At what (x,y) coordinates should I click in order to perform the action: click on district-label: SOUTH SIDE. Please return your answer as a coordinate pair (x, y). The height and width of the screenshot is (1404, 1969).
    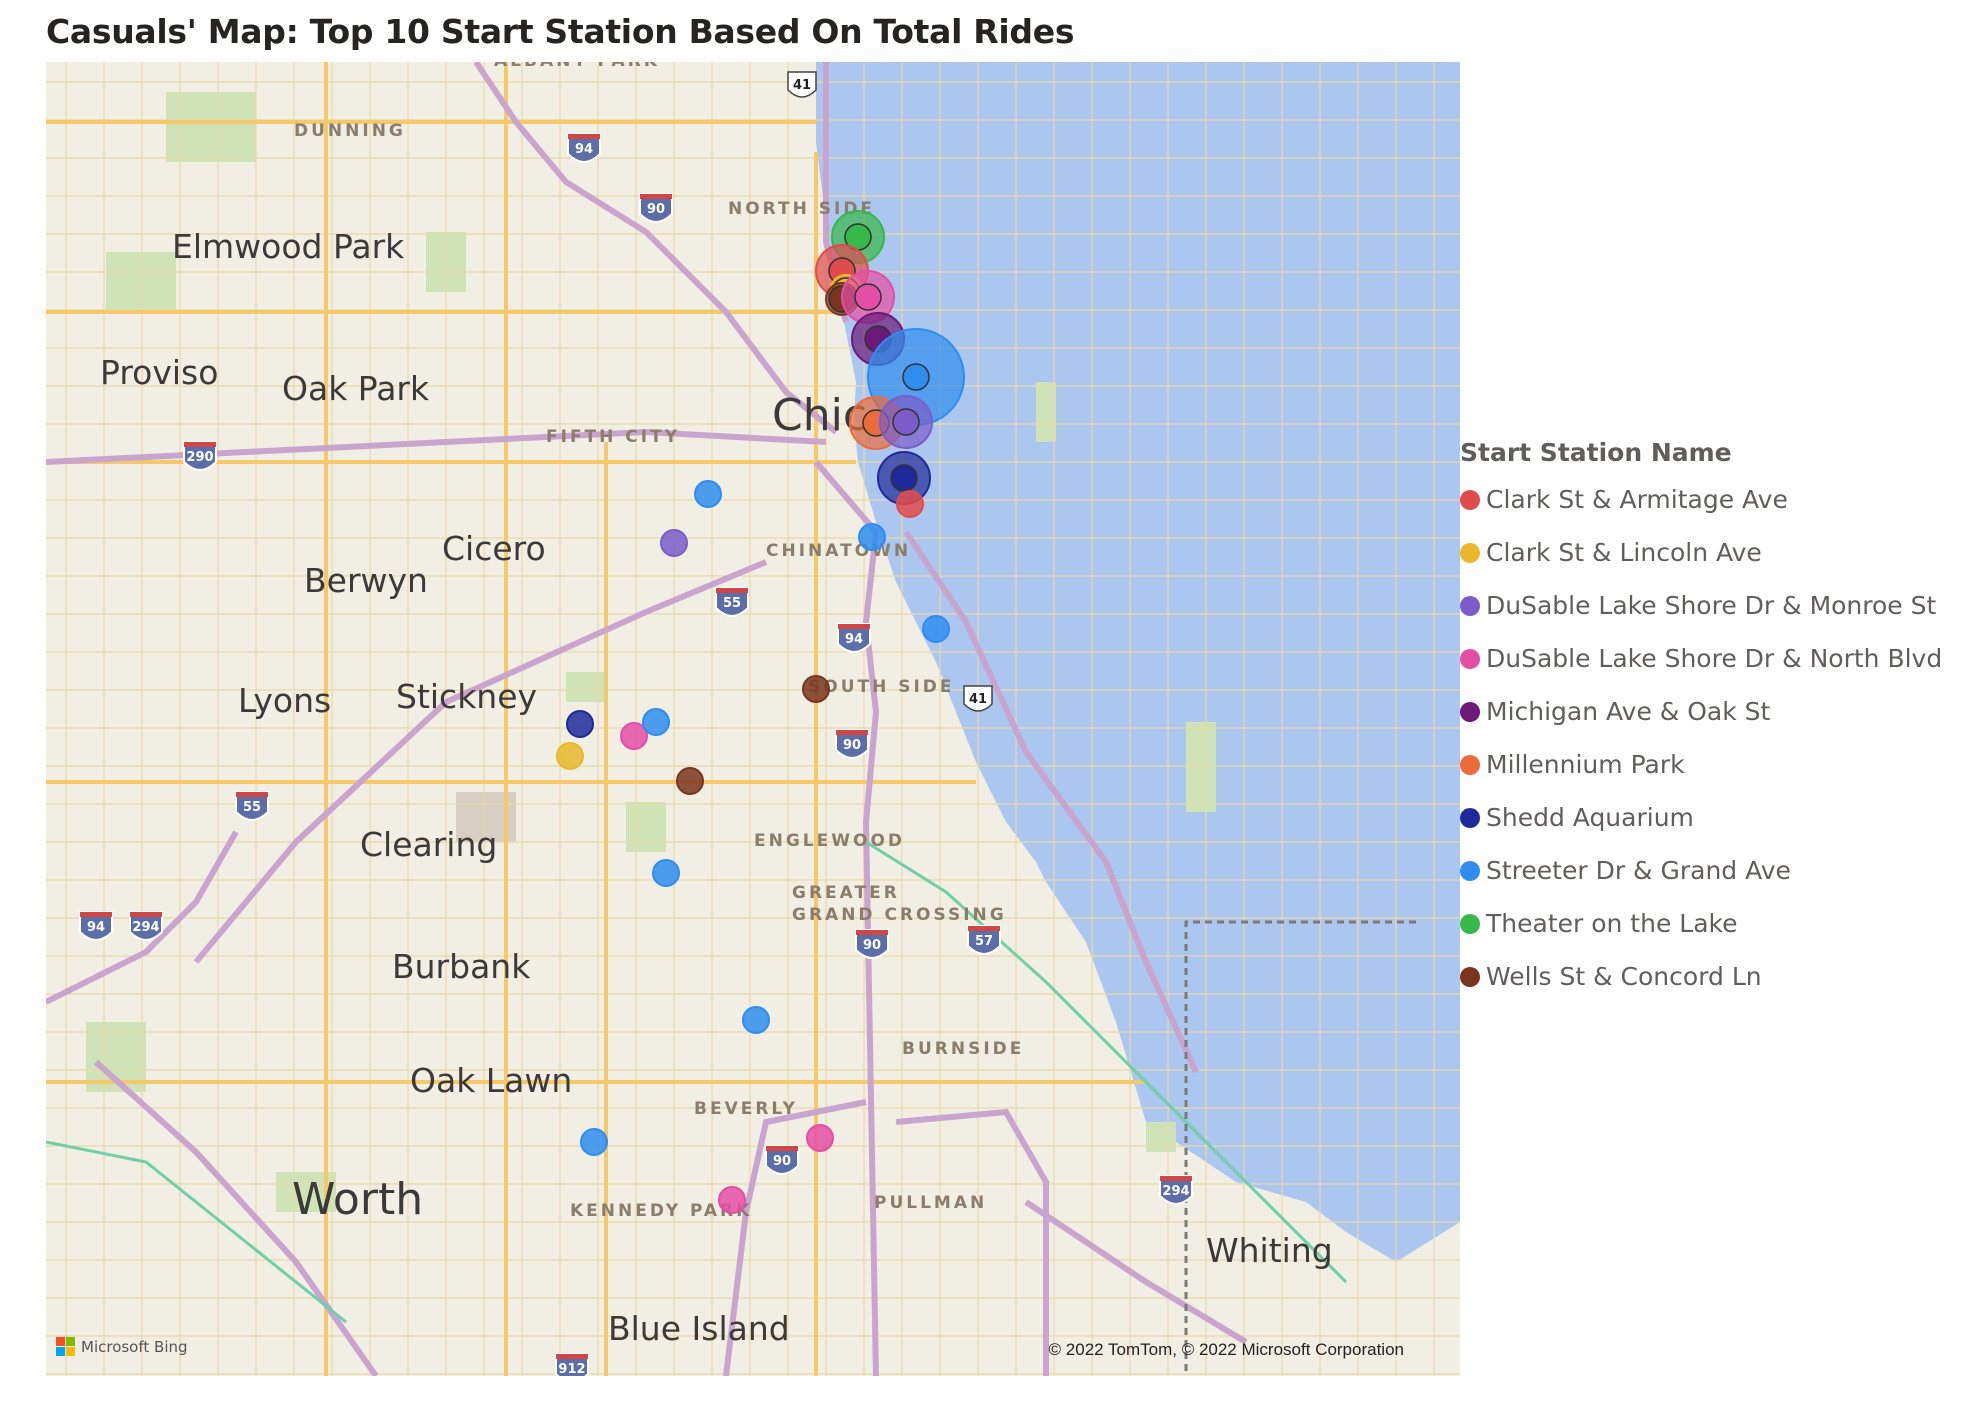
    Looking at the image, I should click on (881, 687).